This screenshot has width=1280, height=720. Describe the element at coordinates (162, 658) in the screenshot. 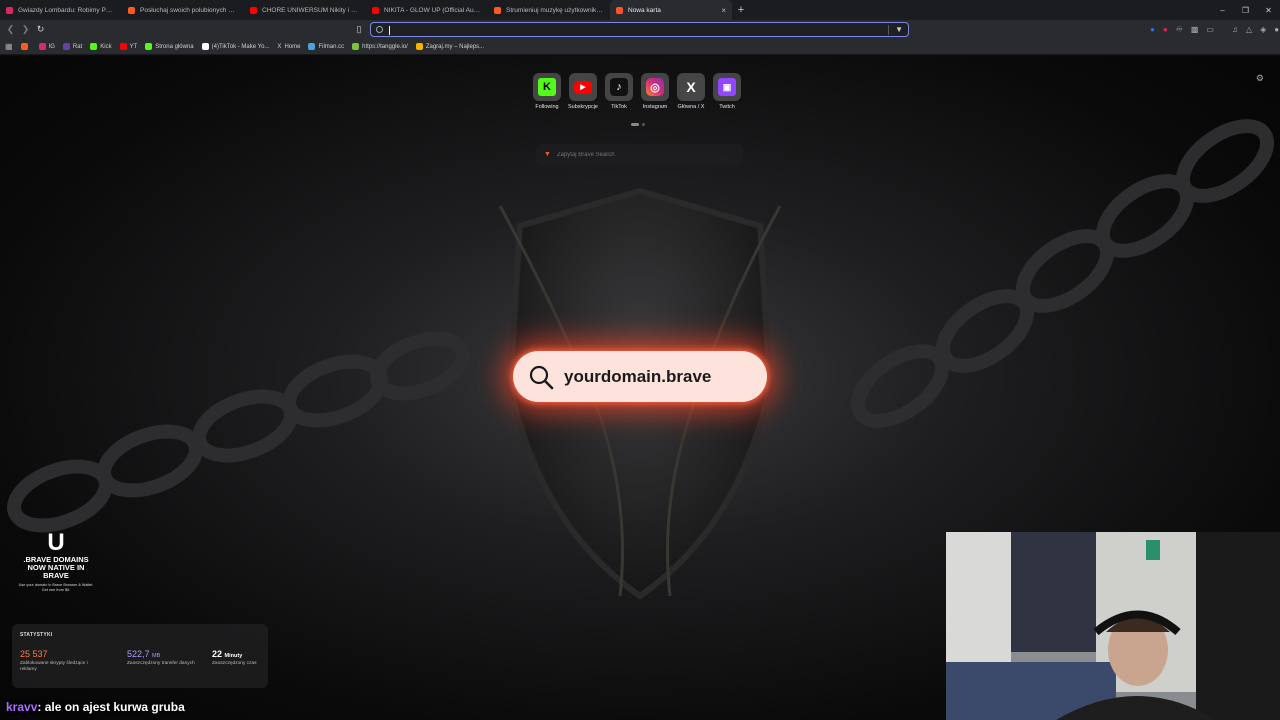

I see `stat-bandwidth-saved: 522,7 MB Zaoszczędzony transfer danych` at that location.